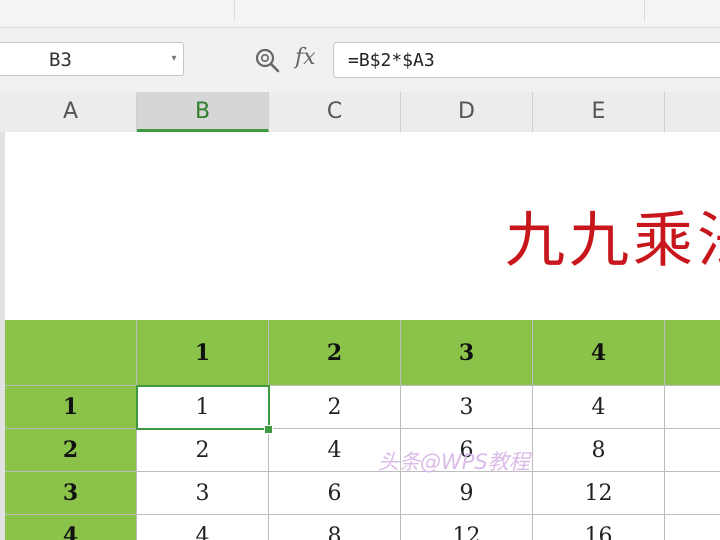  Describe the element at coordinates (71, 527) in the screenshot. I see `row-label-cell: 4` at that location.